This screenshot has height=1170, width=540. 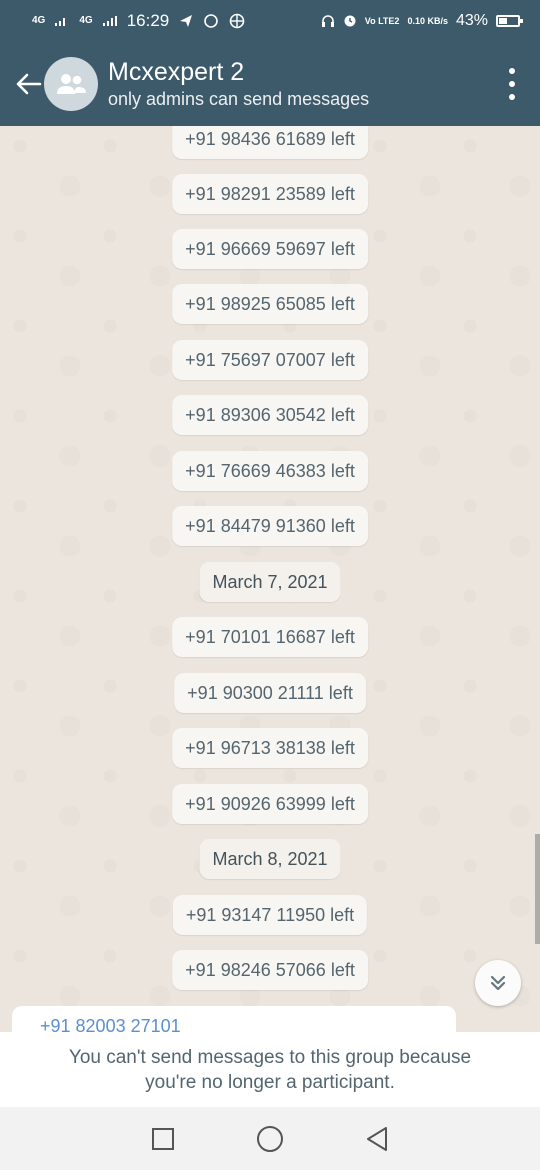 I want to click on system-message: +91 76669 46383 left, so click(x=270, y=471).